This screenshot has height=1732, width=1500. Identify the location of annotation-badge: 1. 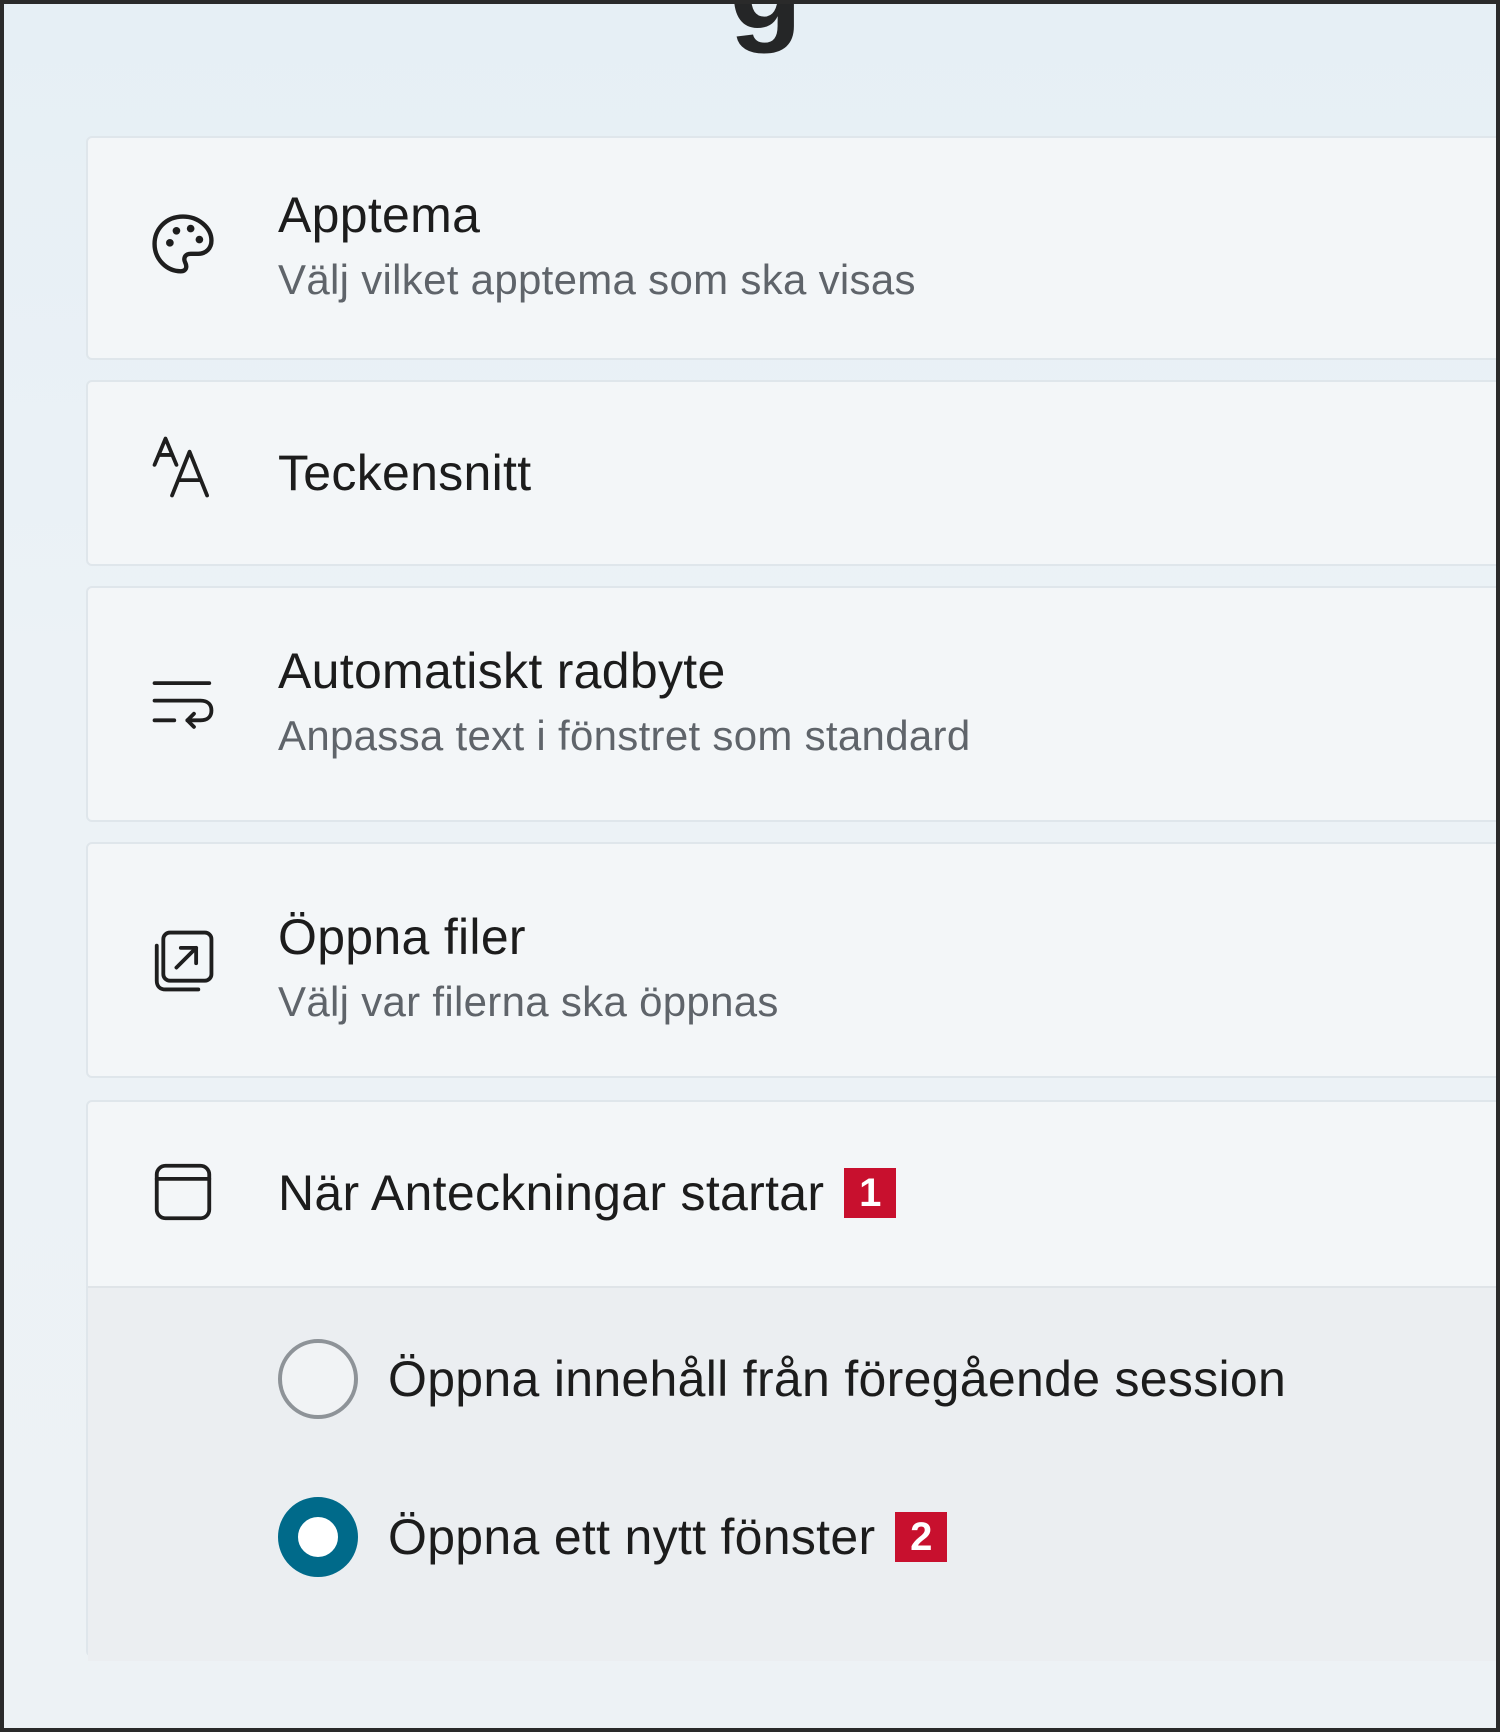
(870, 1192).